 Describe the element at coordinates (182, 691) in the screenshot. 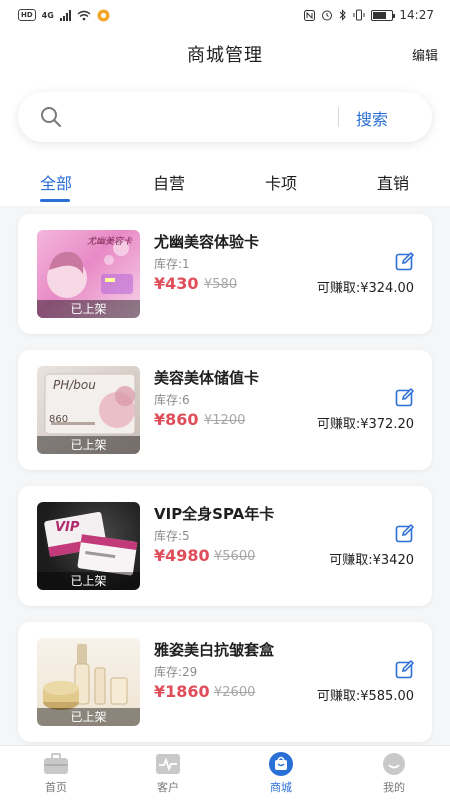

I see `product-price: ¥1860` at that location.